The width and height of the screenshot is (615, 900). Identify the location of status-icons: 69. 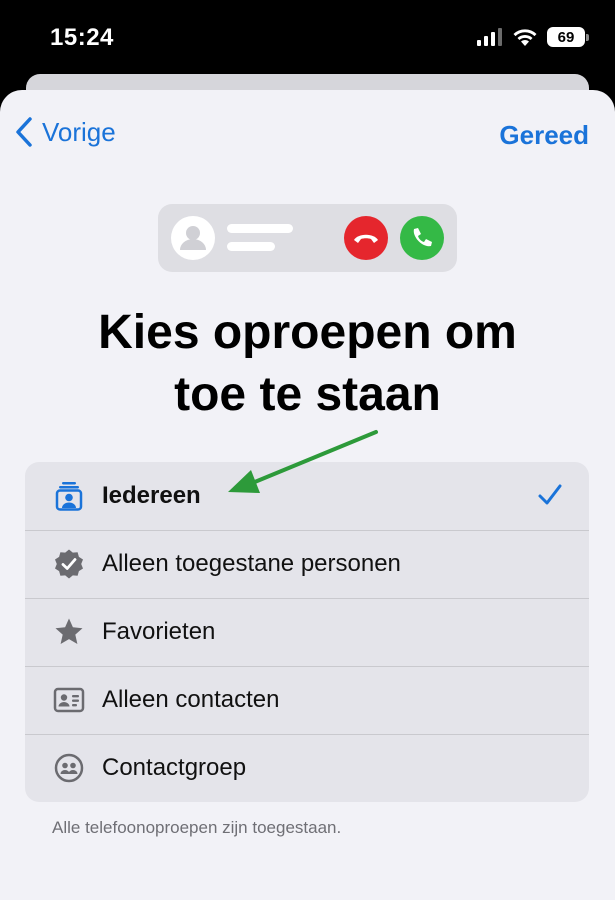
(533, 37).